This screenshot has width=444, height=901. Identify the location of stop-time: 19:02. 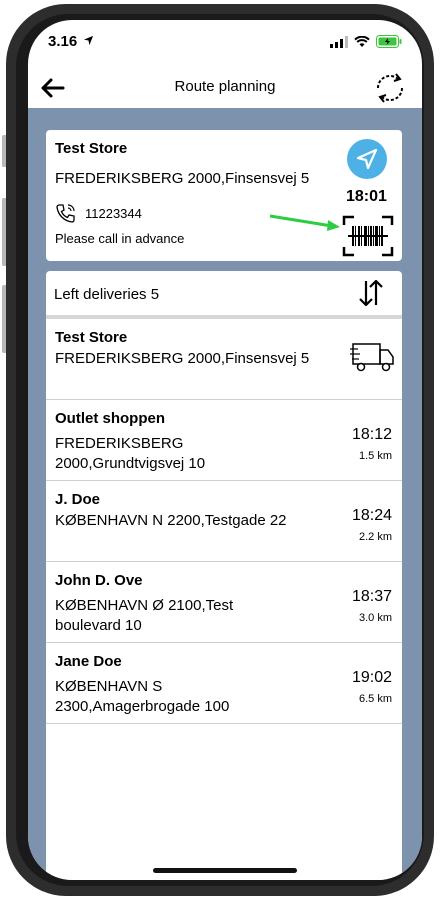
(371, 677).